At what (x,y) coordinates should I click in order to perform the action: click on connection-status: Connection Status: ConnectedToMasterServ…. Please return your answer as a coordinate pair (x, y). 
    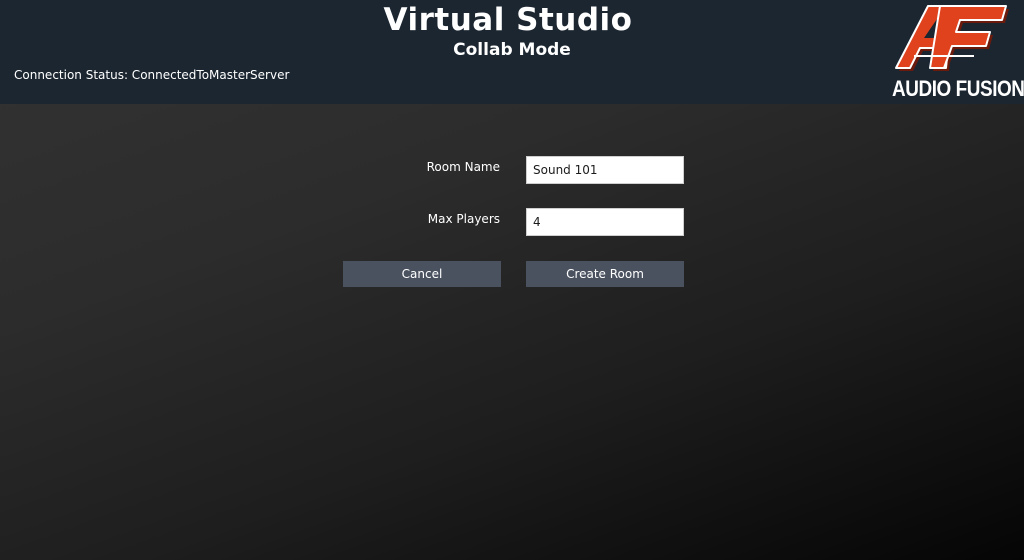
    Looking at the image, I should click on (152, 75).